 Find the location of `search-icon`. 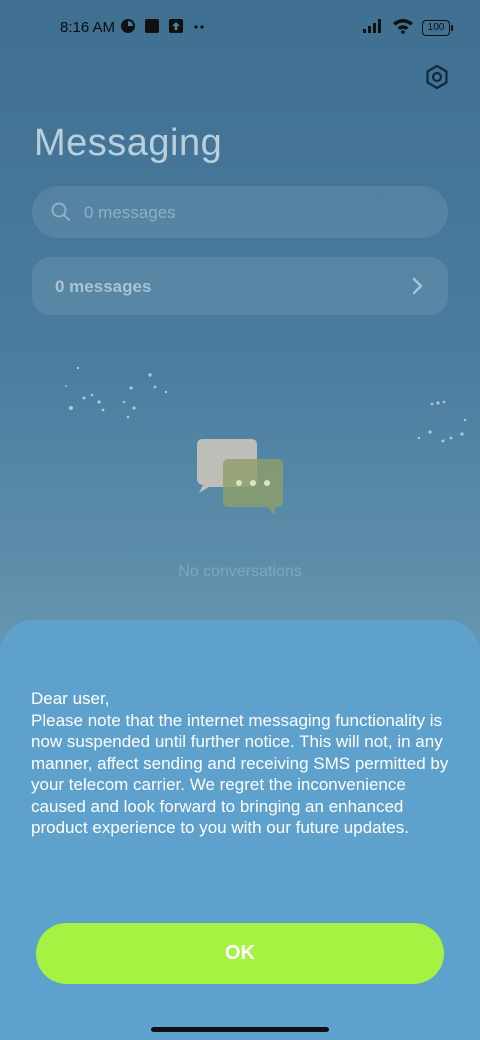

search-icon is located at coordinates (61, 214).